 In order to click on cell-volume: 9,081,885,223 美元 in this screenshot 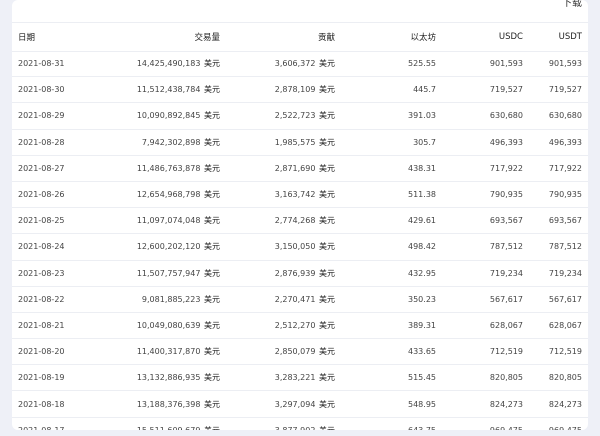, I will do `click(166, 299)`.